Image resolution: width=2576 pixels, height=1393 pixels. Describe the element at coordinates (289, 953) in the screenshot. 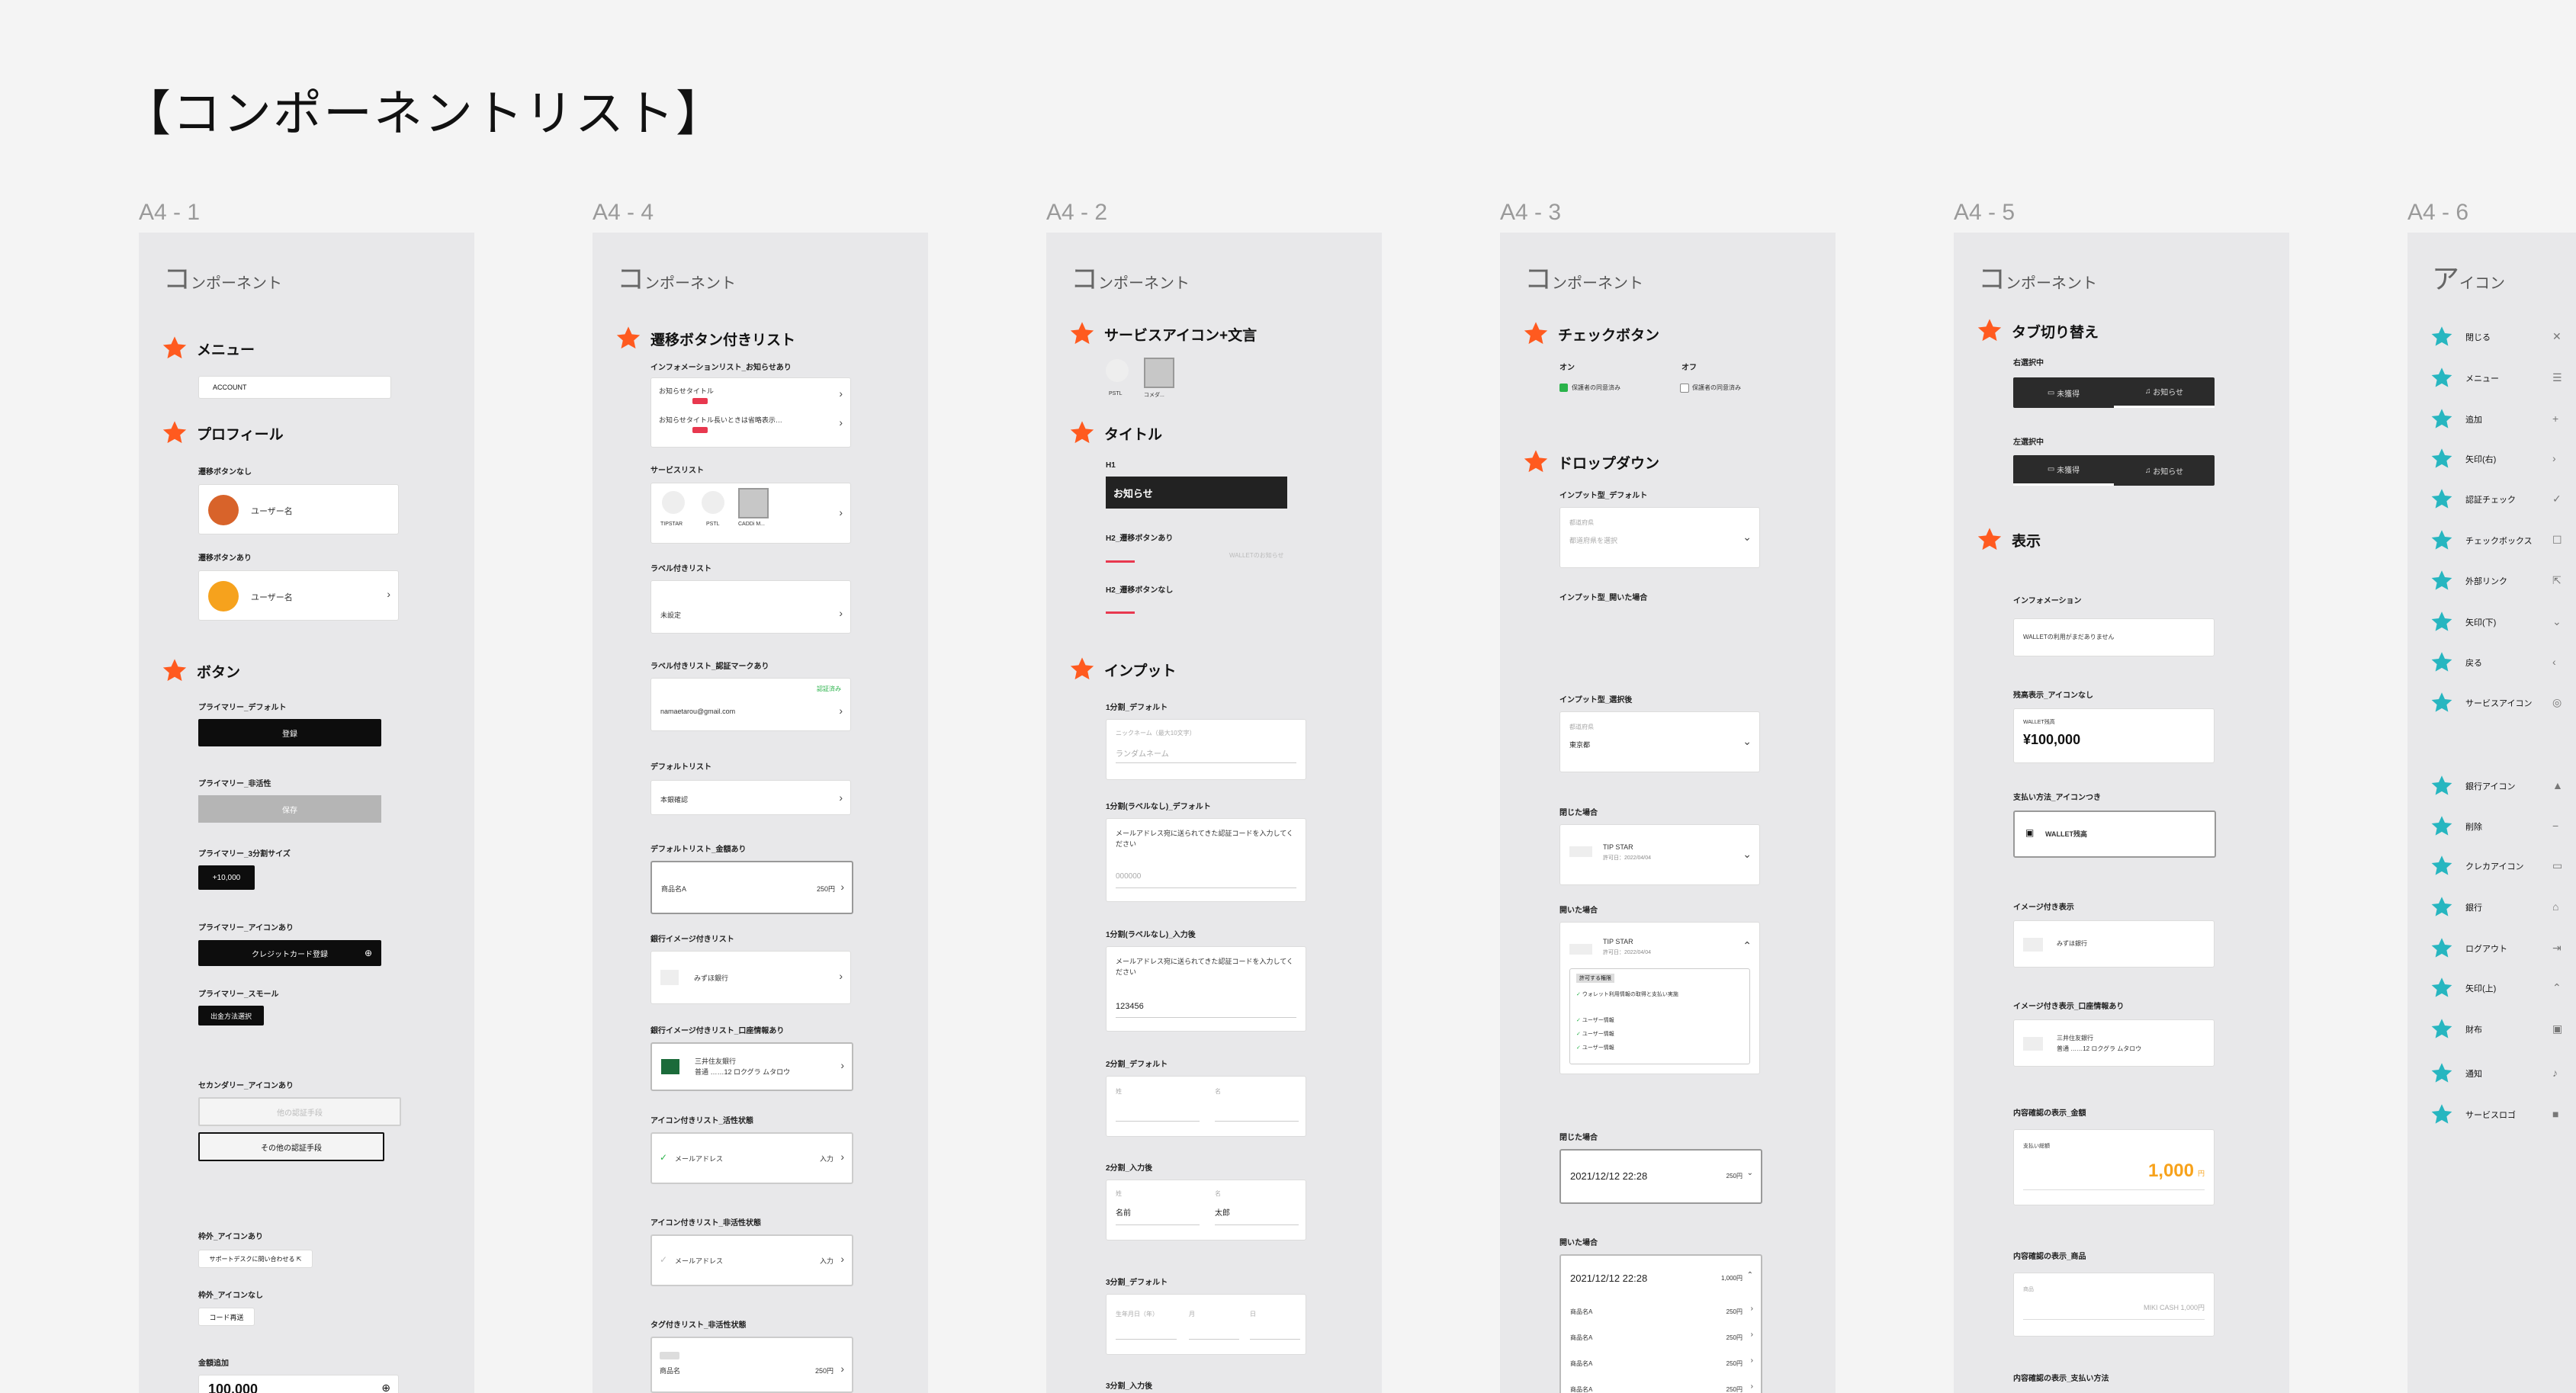

I see `credit-card-button: クレジットカード登録 ⊕` at that location.